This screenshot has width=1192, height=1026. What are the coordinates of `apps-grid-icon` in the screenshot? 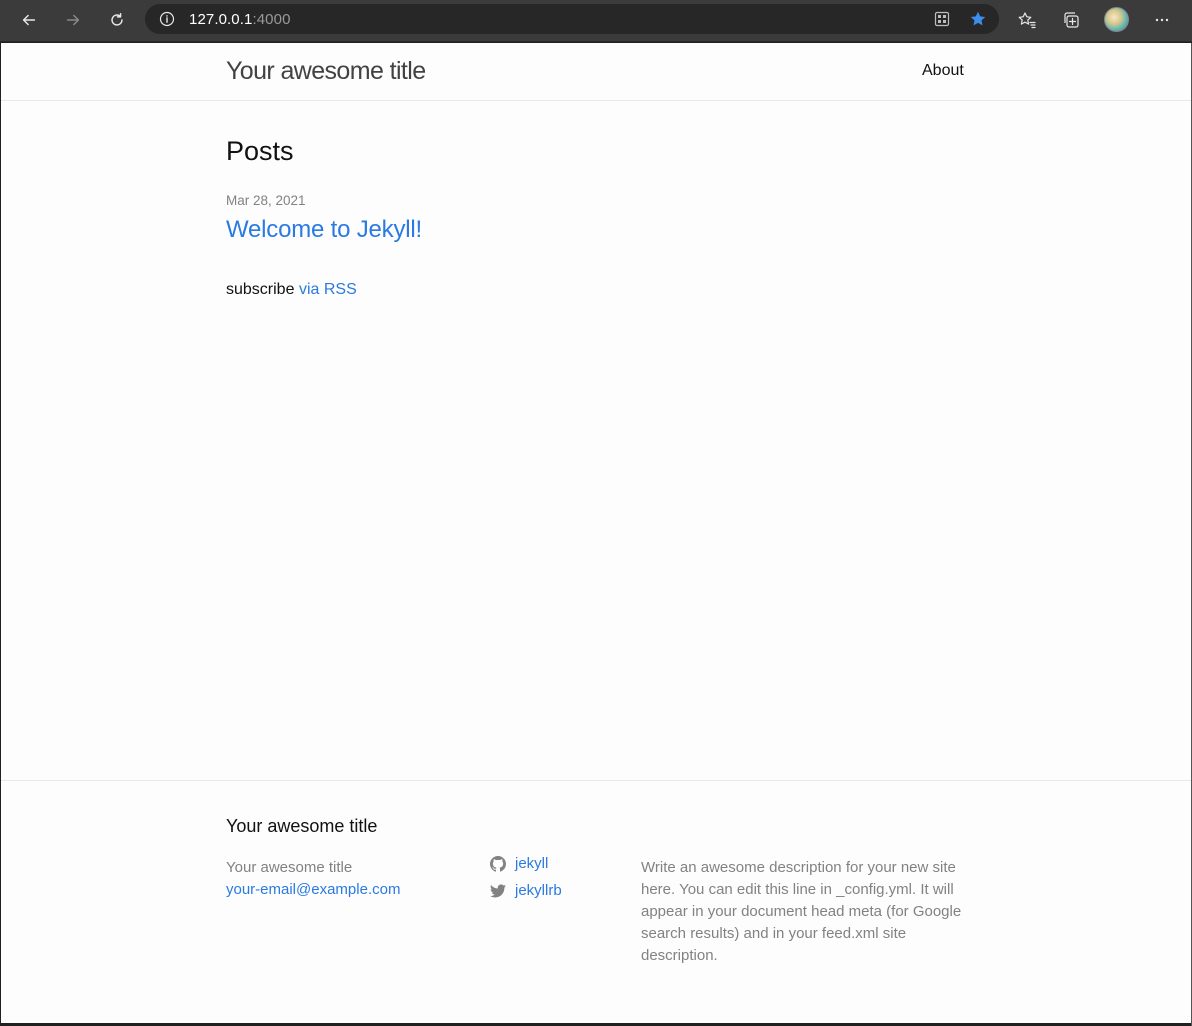 It's located at (942, 19).